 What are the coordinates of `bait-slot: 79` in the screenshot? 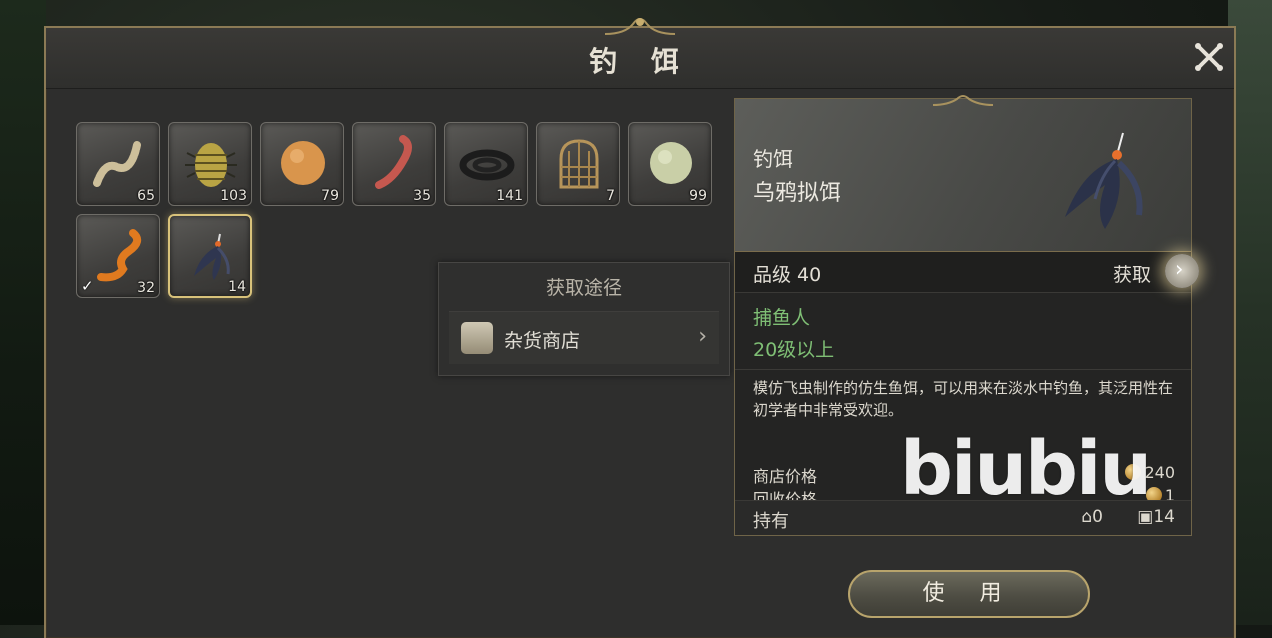 It's located at (302, 164).